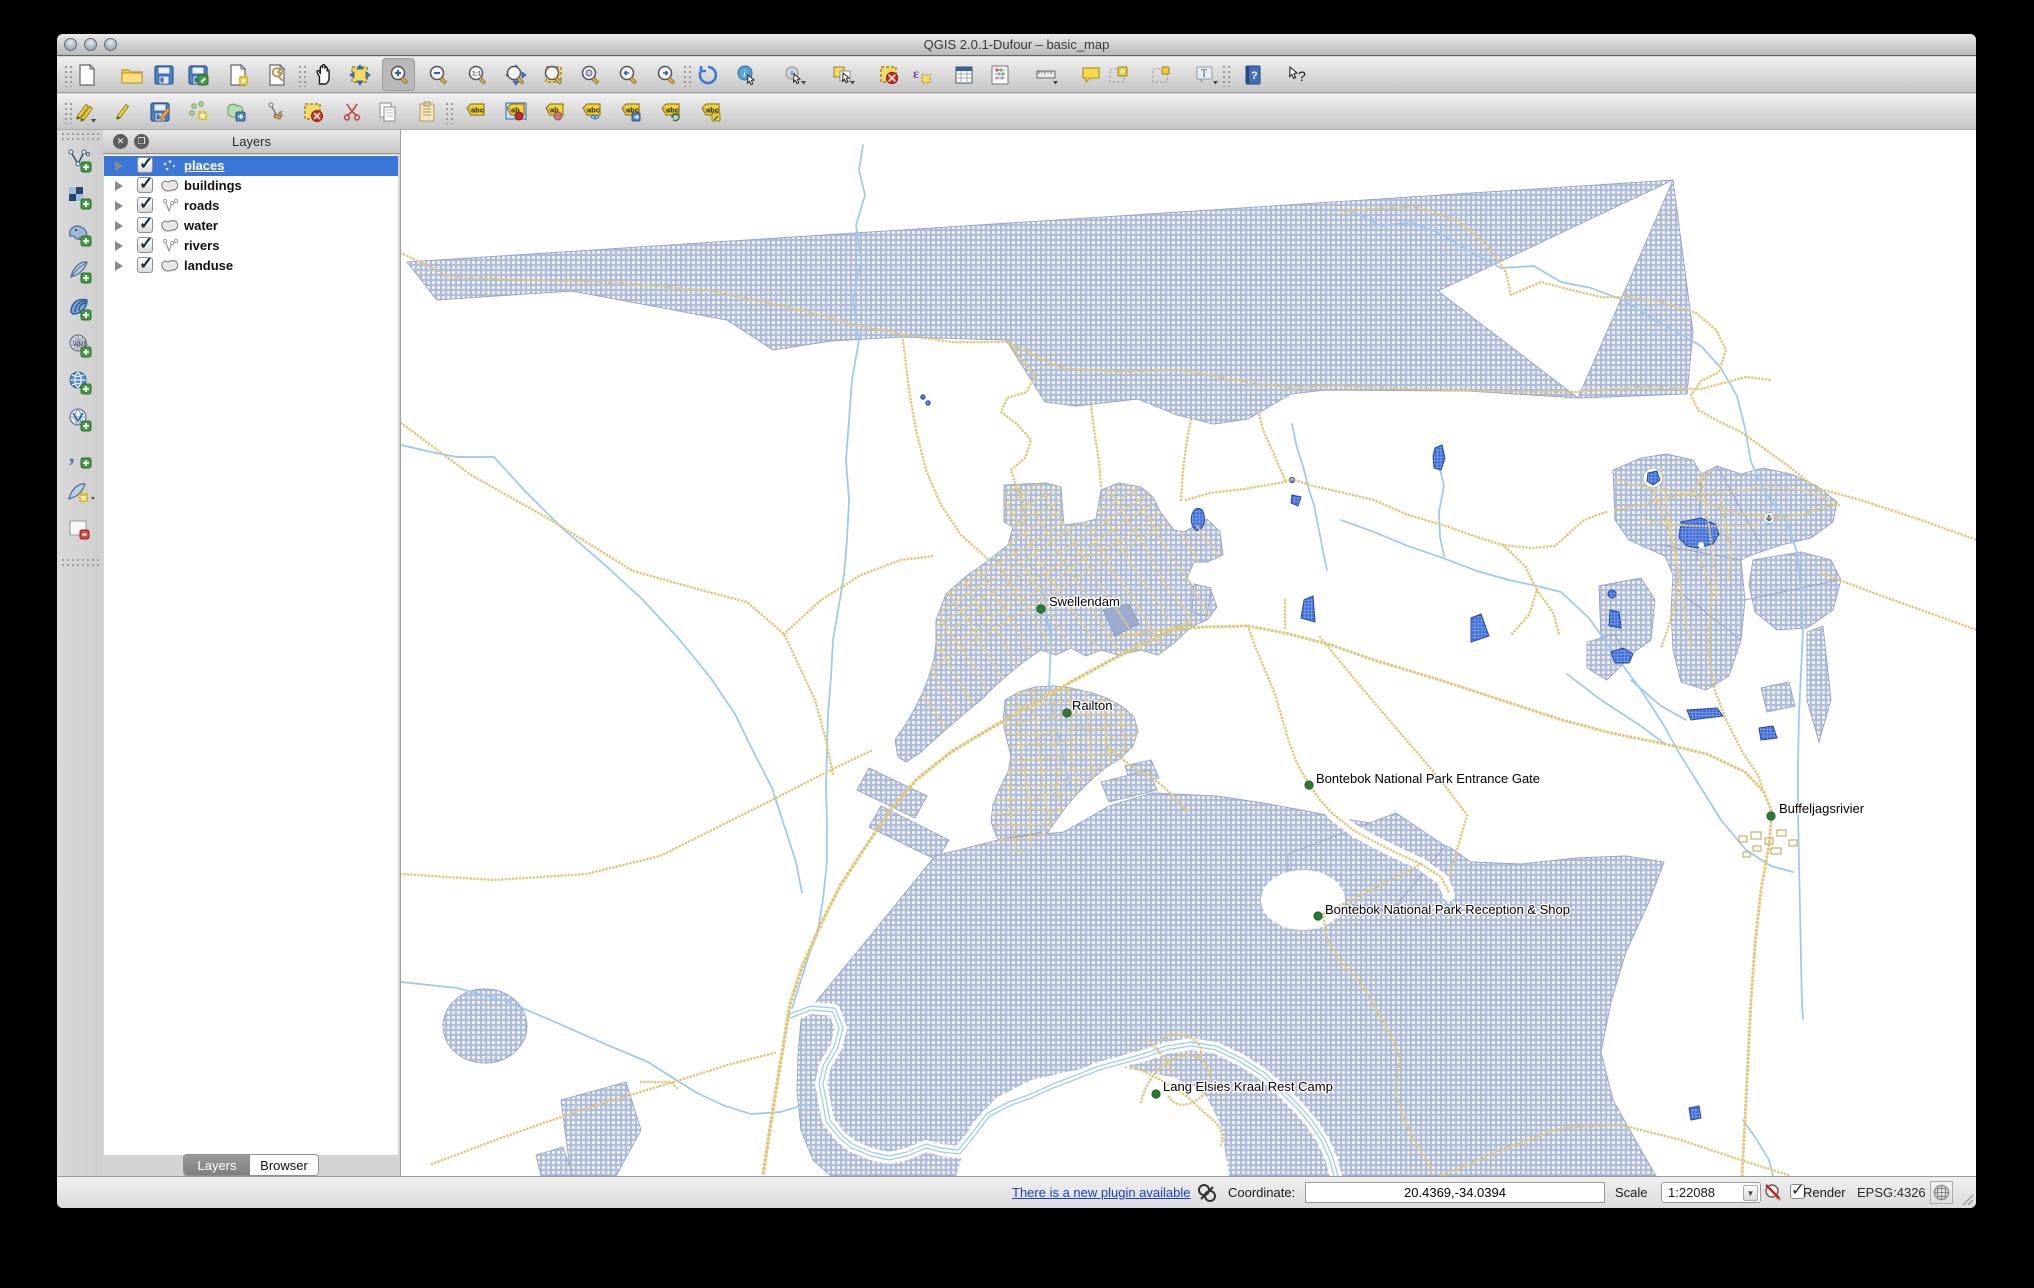 This screenshot has width=2034, height=1288. I want to click on svg-text: Railton, so click(1092, 705).